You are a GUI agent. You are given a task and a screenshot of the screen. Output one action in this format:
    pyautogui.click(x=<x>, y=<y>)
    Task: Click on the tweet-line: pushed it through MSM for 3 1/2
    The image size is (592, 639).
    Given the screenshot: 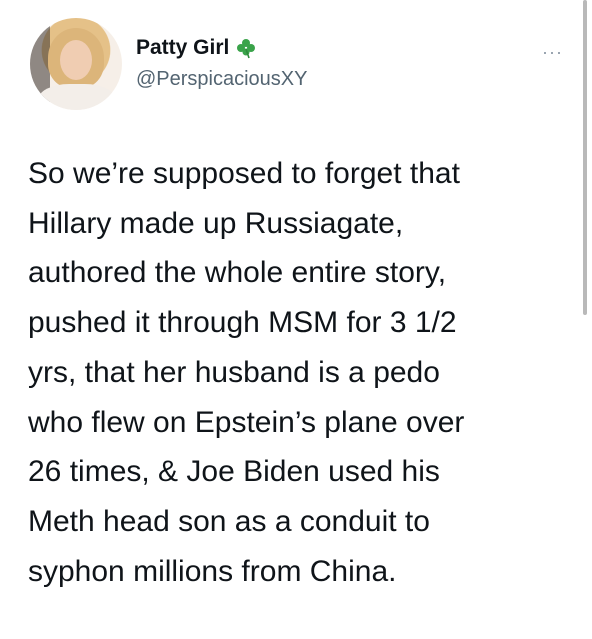 What is the action you would take?
    pyautogui.click(x=242, y=323)
    